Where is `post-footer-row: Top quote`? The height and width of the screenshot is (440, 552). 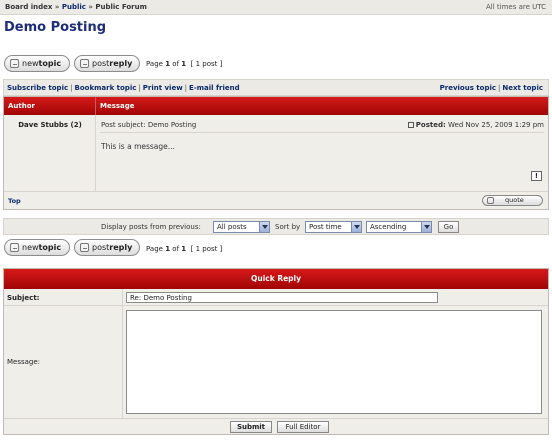 post-footer-row: Top quote is located at coordinates (276, 200).